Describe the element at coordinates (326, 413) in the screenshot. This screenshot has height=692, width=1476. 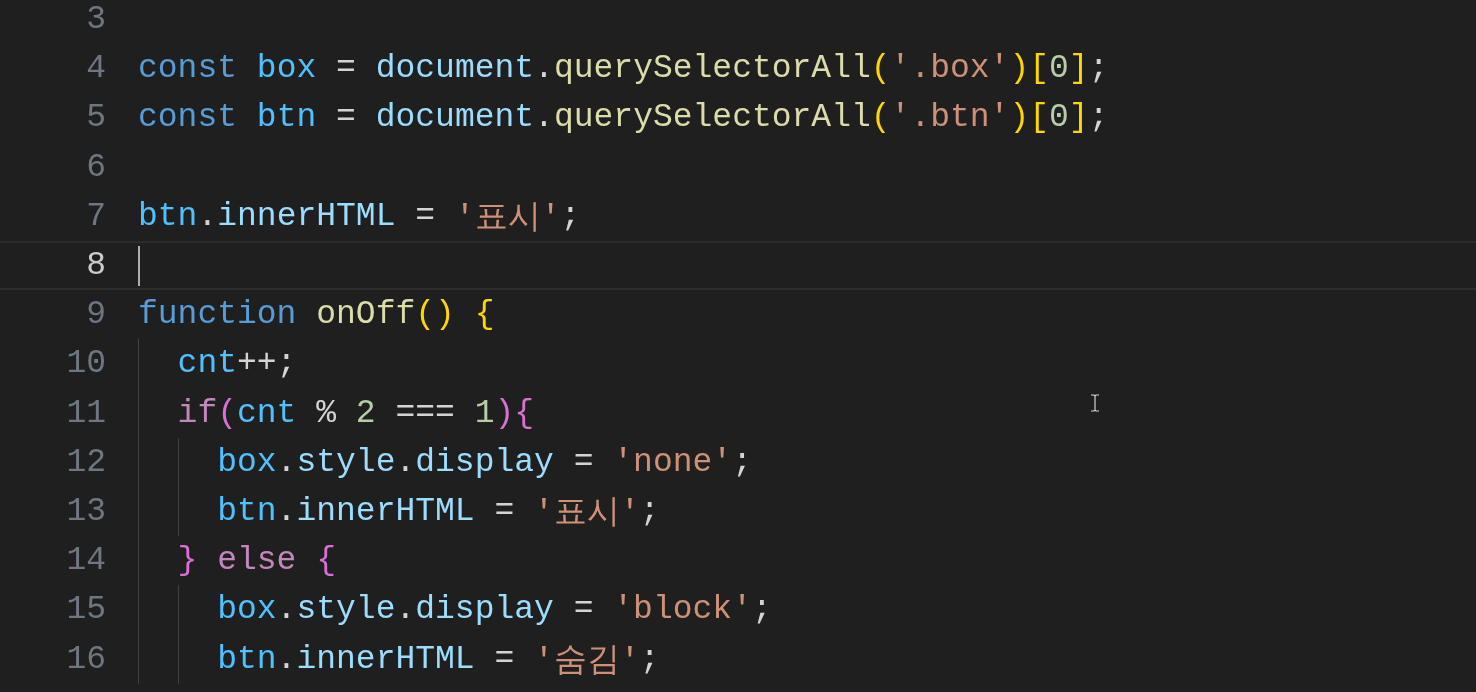
I see `code-punctuation: %` at that location.